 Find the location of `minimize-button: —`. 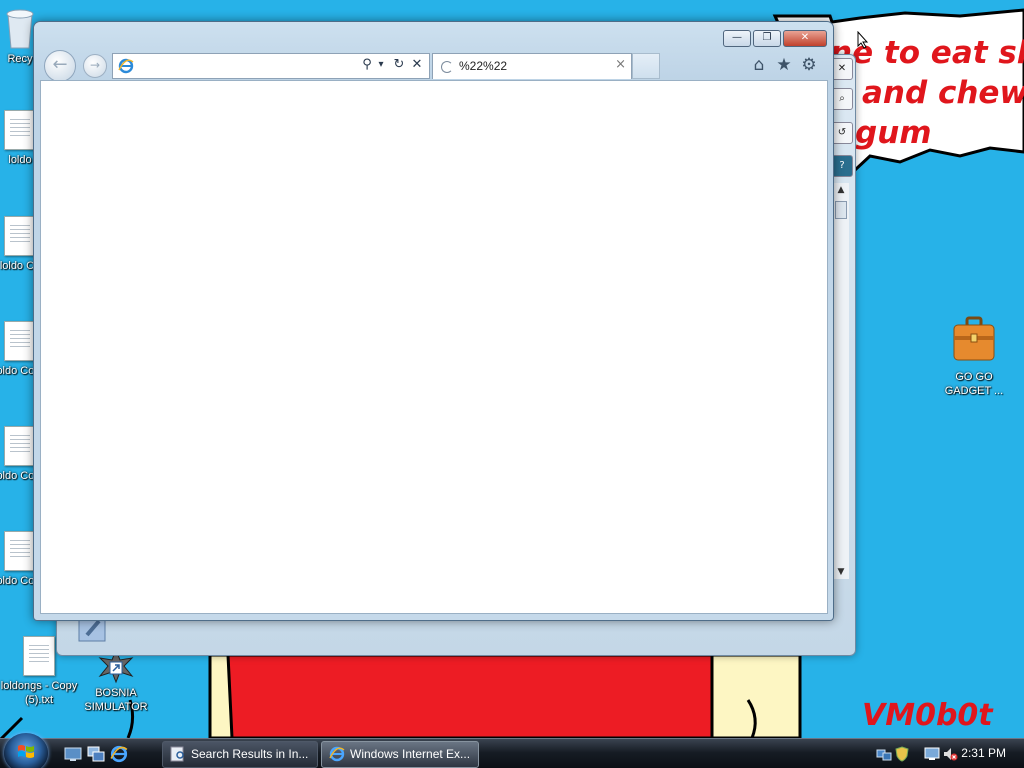

minimize-button: — is located at coordinates (737, 38).